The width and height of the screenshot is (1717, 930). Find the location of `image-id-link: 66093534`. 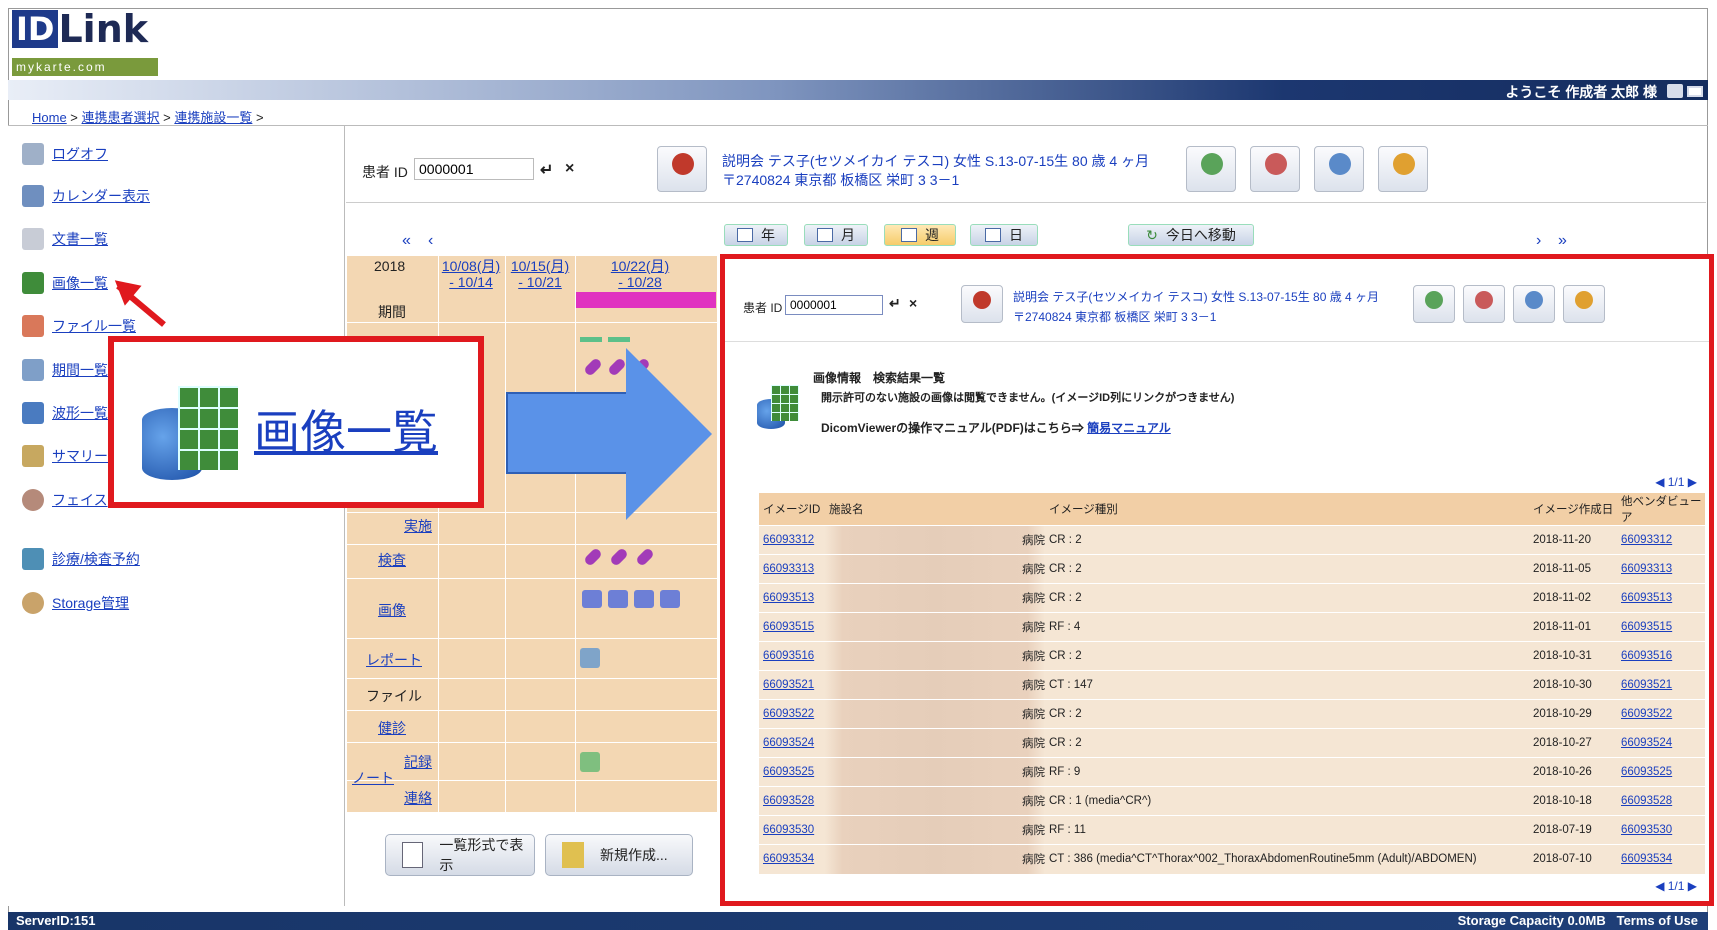

image-id-link: 66093534 is located at coordinates (788, 859).